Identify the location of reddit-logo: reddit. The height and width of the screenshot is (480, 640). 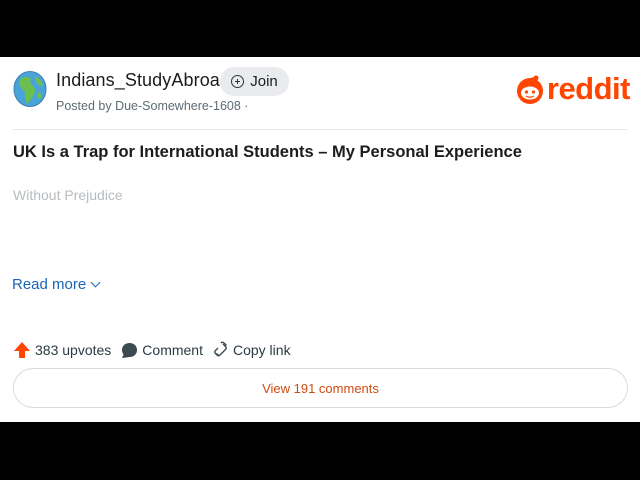
(573, 89).